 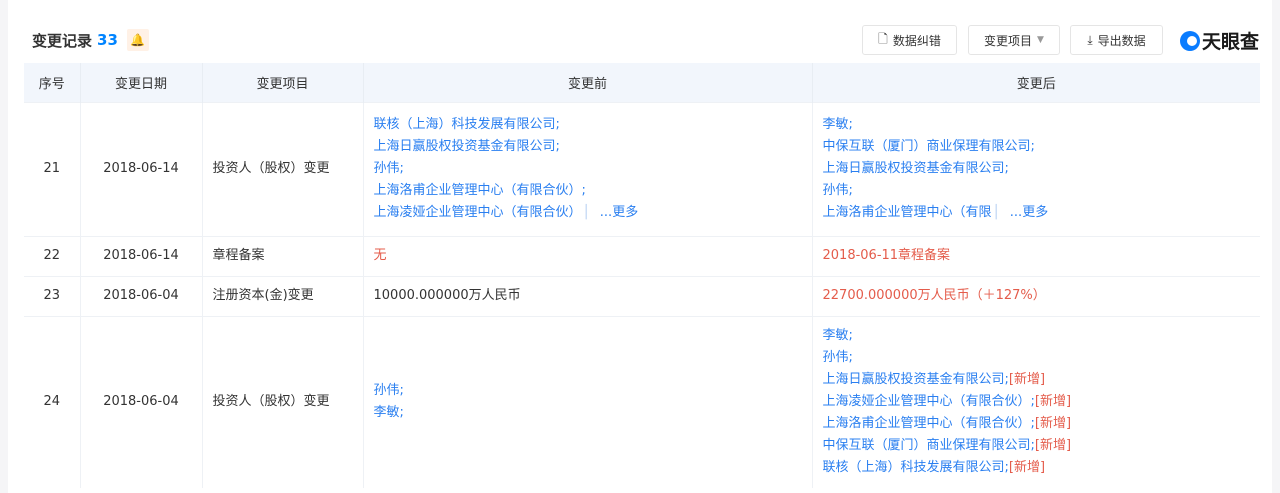 I want to click on tianyancha-logo: 天眼查, so click(x=1219, y=40).